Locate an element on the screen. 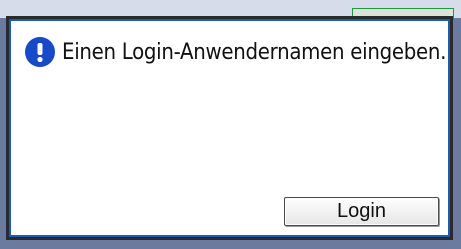  login-button: Login is located at coordinates (361, 211).